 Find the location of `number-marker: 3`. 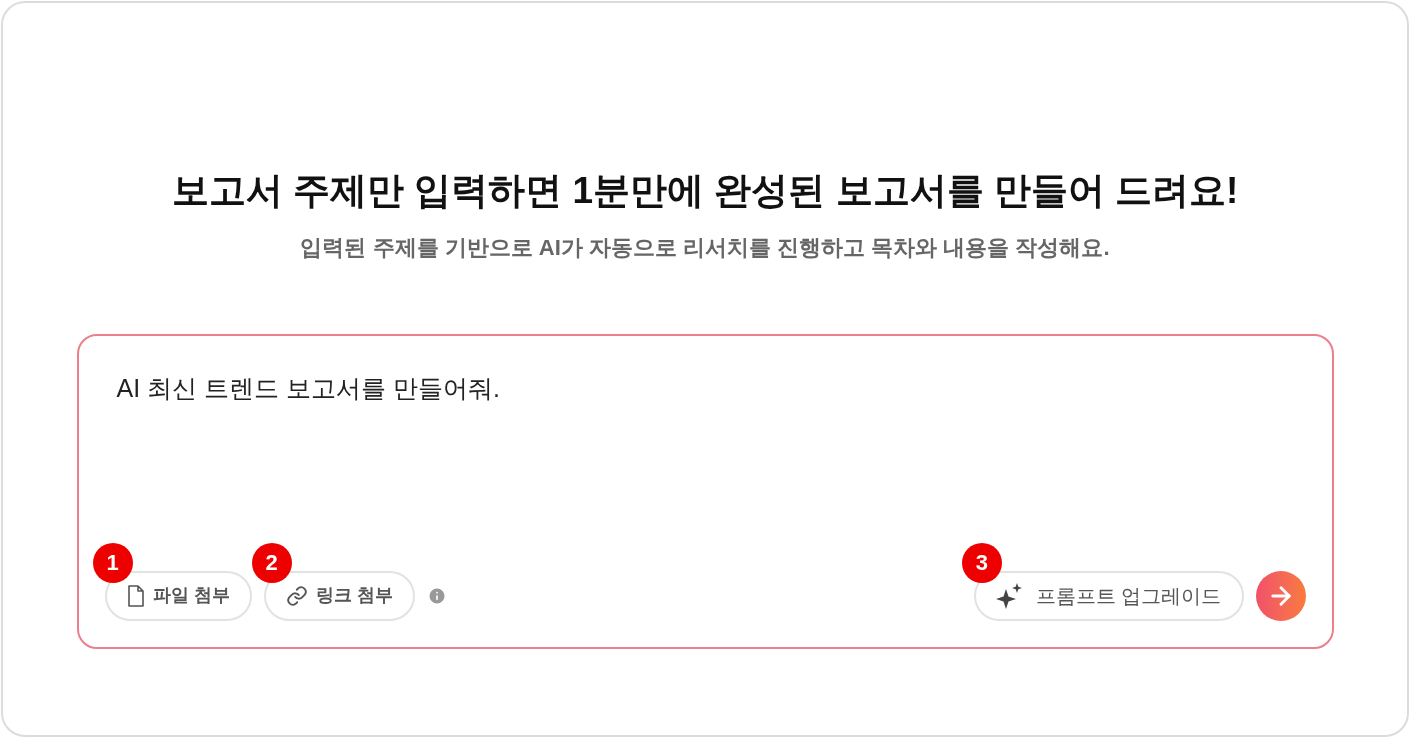

number-marker: 3 is located at coordinates (981, 562).